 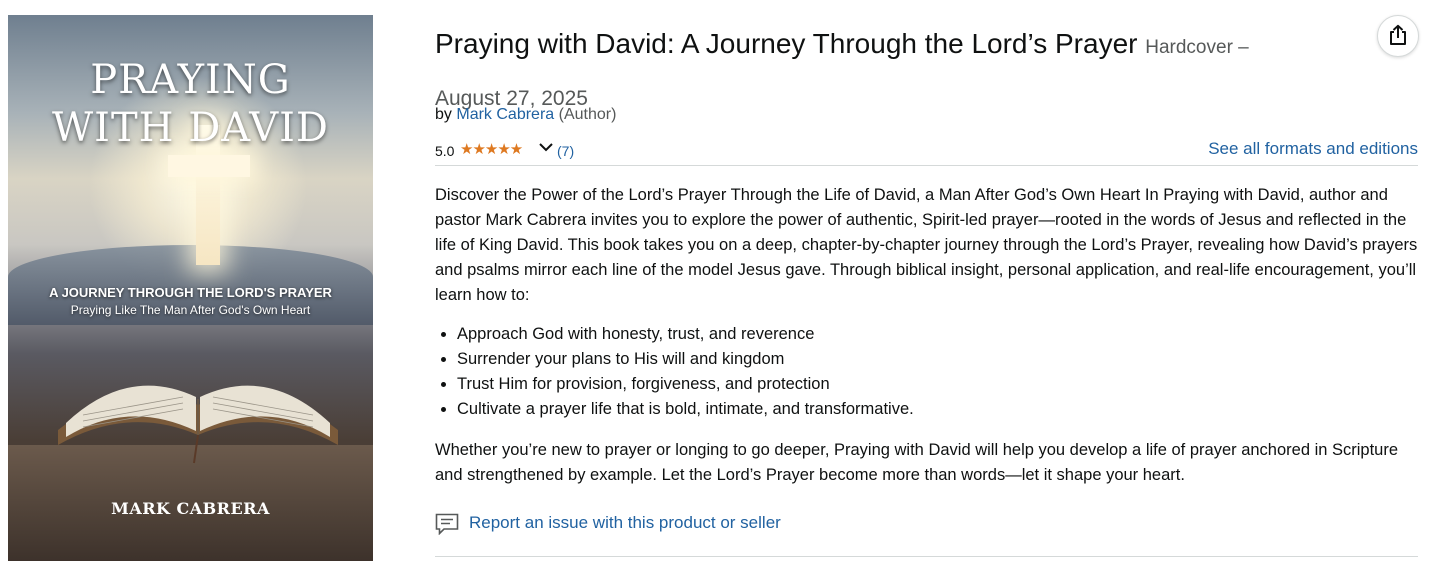 What do you see at coordinates (505, 114) in the screenshot?
I see `author-link: Mark Cabrera` at bounding box center [505, 114].